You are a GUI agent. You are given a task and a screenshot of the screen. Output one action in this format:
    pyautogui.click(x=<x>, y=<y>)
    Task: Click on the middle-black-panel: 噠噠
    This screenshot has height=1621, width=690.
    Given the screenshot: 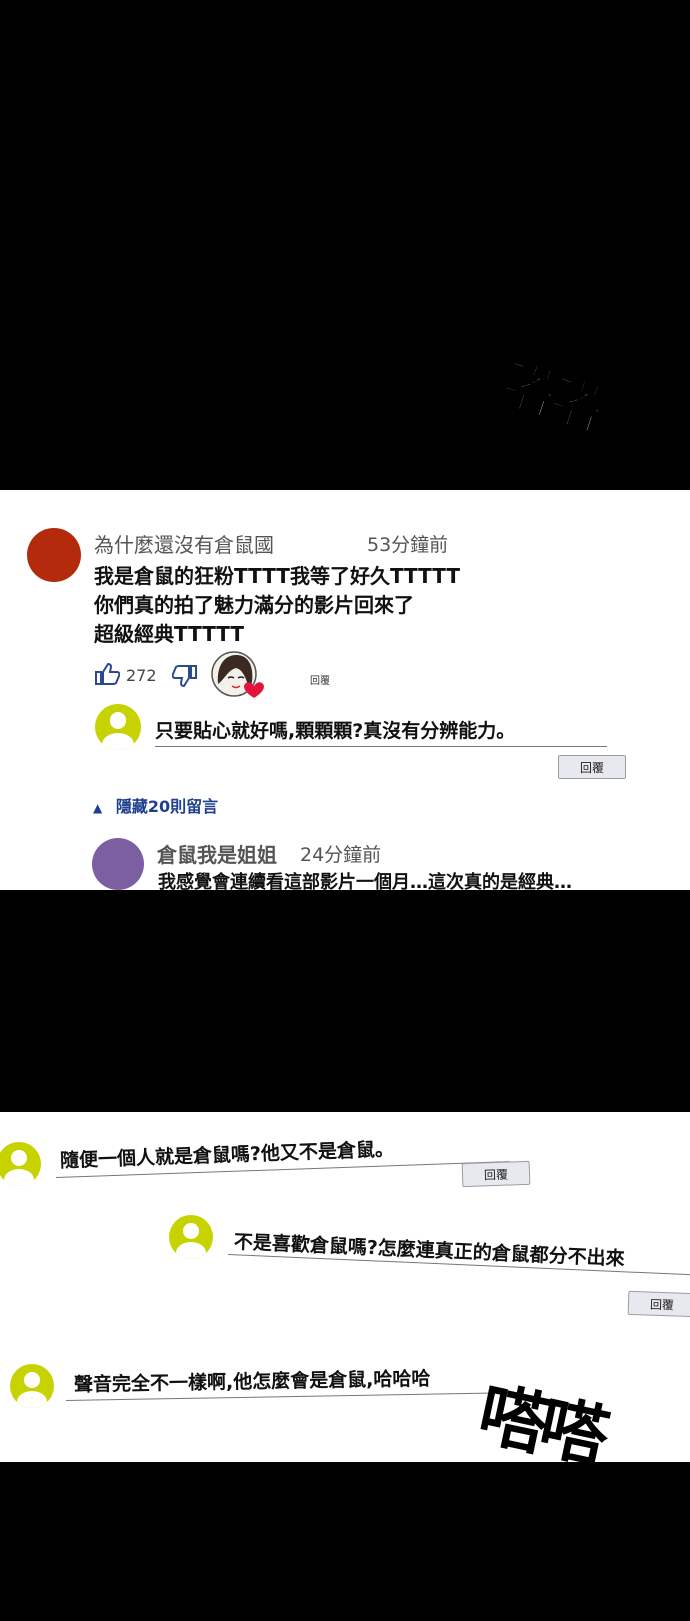 What is the action you would take?
    pyautogui.click(x=345, y=1001)
    